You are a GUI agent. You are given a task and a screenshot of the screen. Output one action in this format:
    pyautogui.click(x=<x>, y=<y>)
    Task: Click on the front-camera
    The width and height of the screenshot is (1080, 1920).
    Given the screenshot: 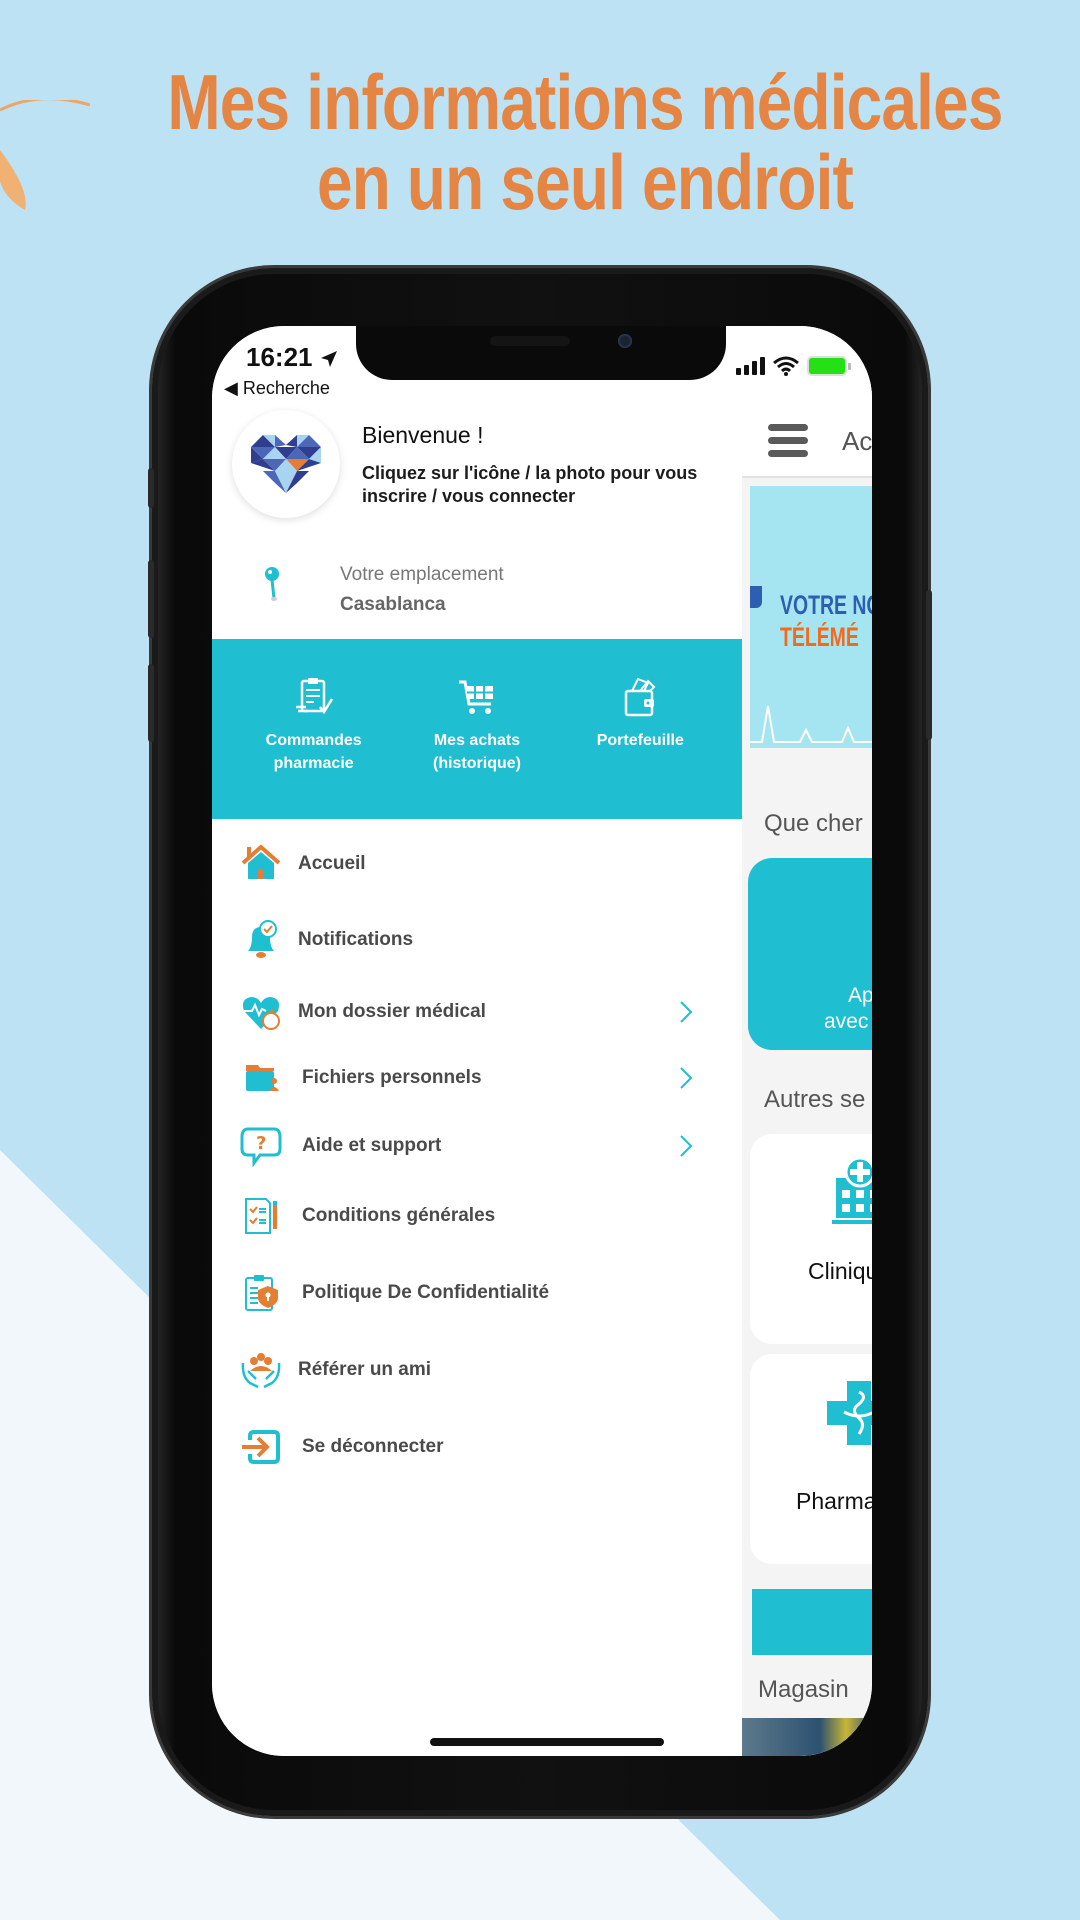 What is the action you would take?
    pyautogui.click(x=625, y=341)
    